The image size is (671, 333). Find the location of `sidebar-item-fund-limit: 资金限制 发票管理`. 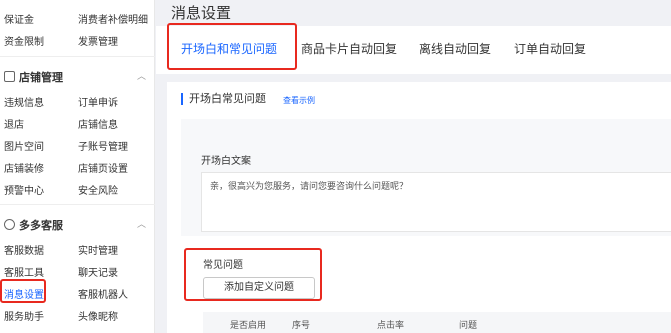

sidebar-item-fund-limit: 资金限制 发票管理 is located at coordinates (61, 40).